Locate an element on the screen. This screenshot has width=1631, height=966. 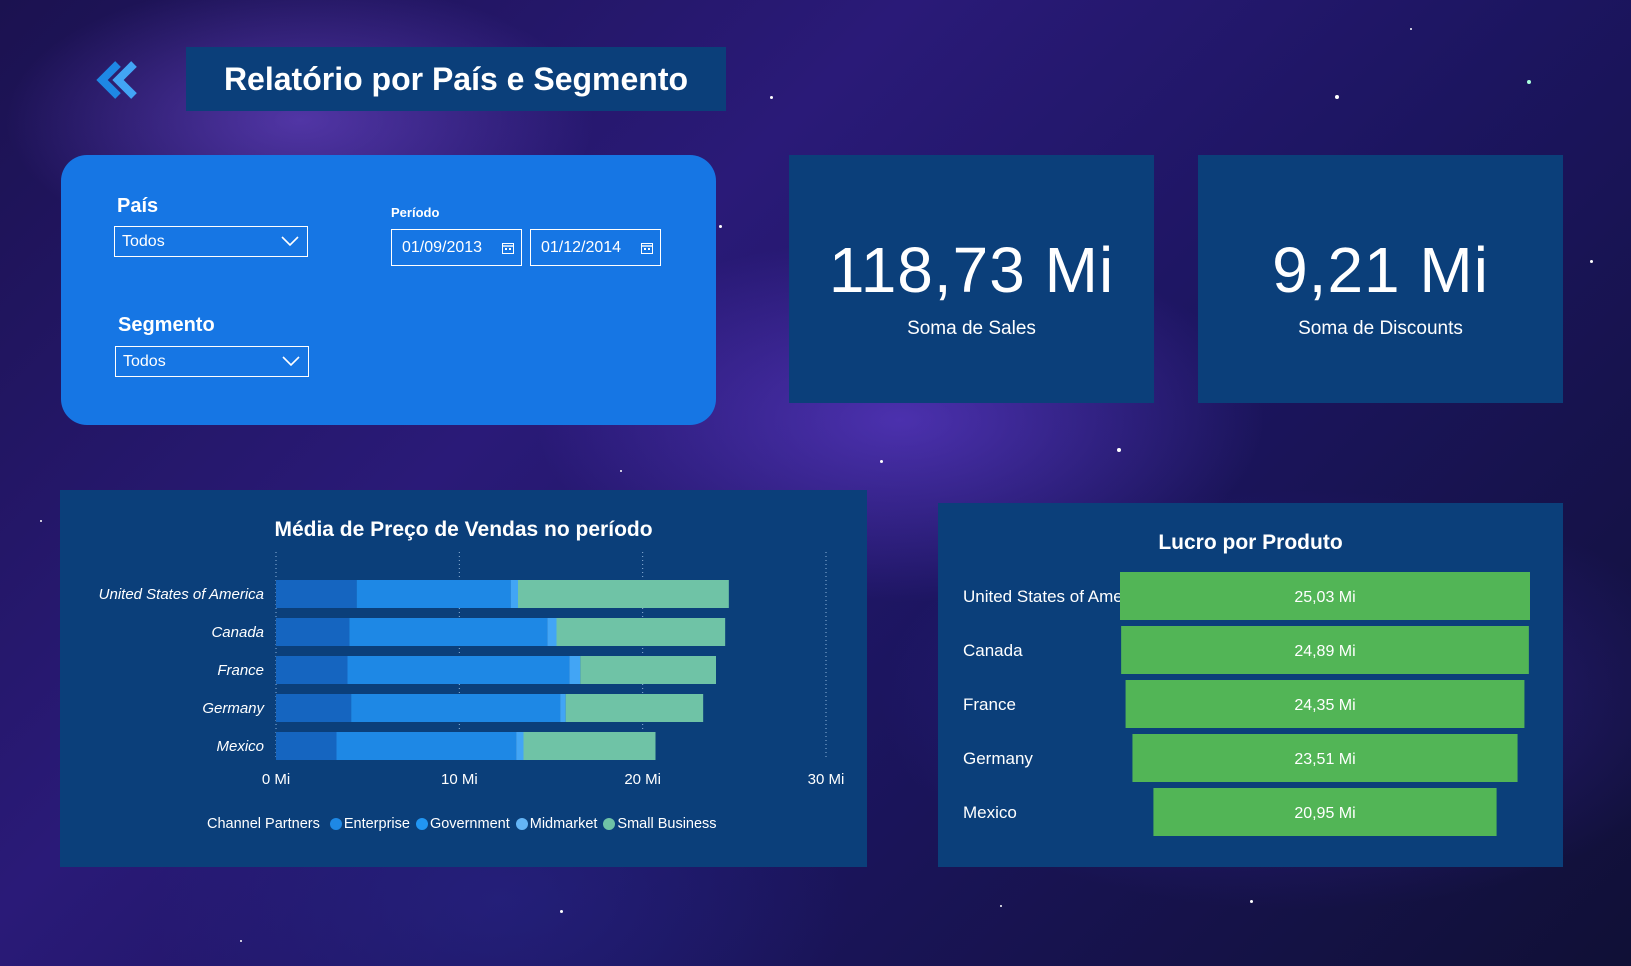
page-title: Relatório por País e Segmento is located at coordinates (456, 78).